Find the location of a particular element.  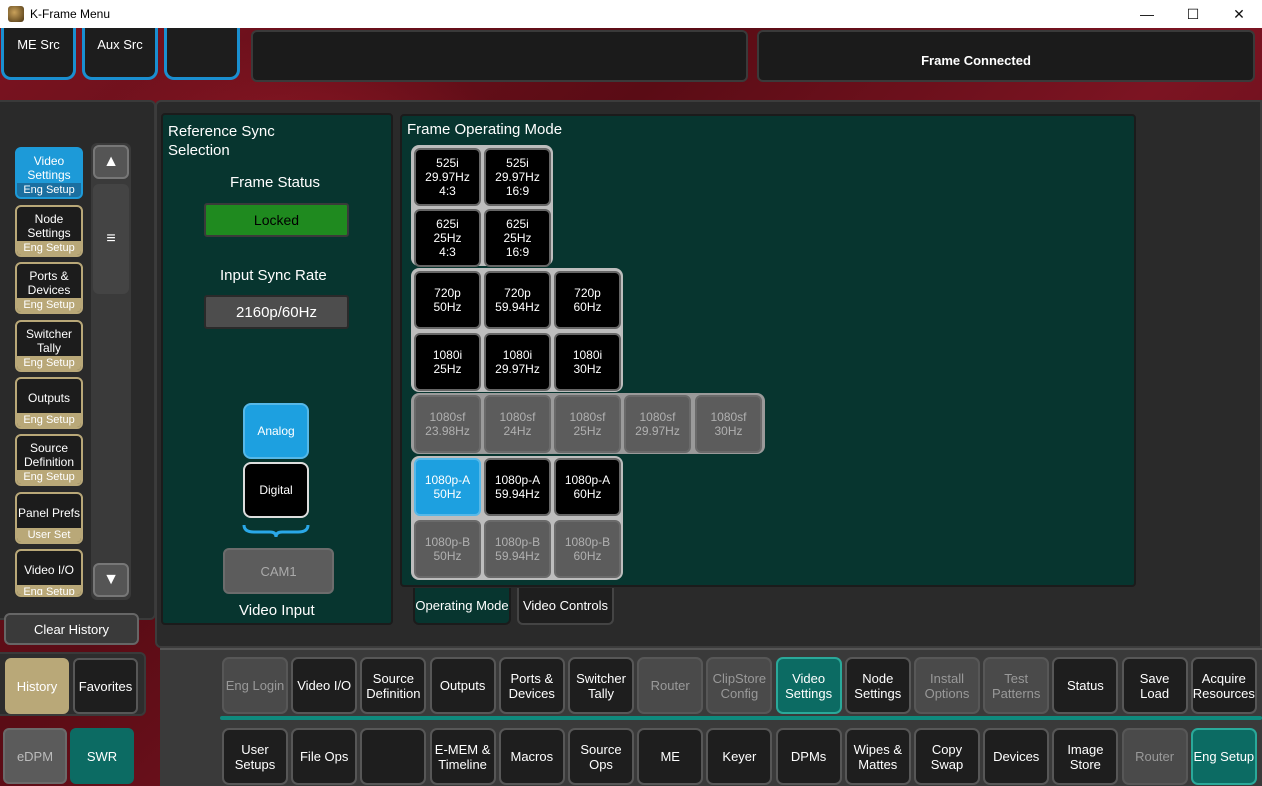

minimize-button: — is located at coordinates (1147, 14).